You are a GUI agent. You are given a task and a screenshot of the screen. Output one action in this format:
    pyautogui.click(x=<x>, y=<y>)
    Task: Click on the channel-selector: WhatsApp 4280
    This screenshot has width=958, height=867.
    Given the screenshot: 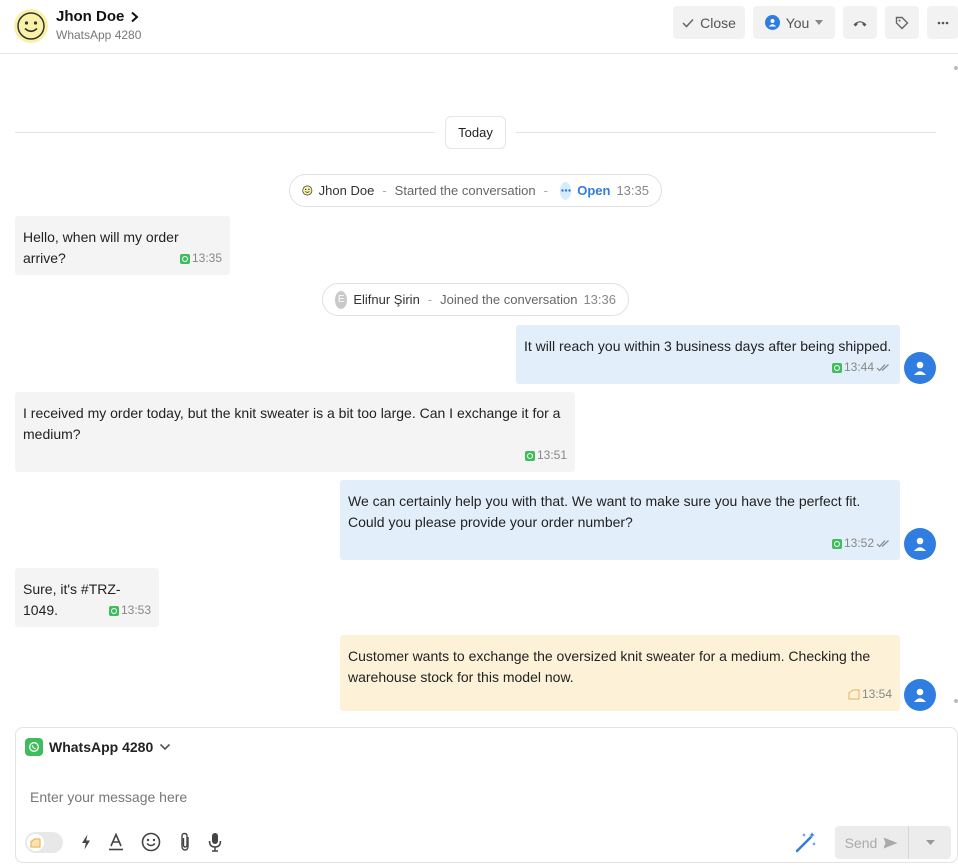 What is the action you would take?
    pyautogui.click(x=98, y=747)
    